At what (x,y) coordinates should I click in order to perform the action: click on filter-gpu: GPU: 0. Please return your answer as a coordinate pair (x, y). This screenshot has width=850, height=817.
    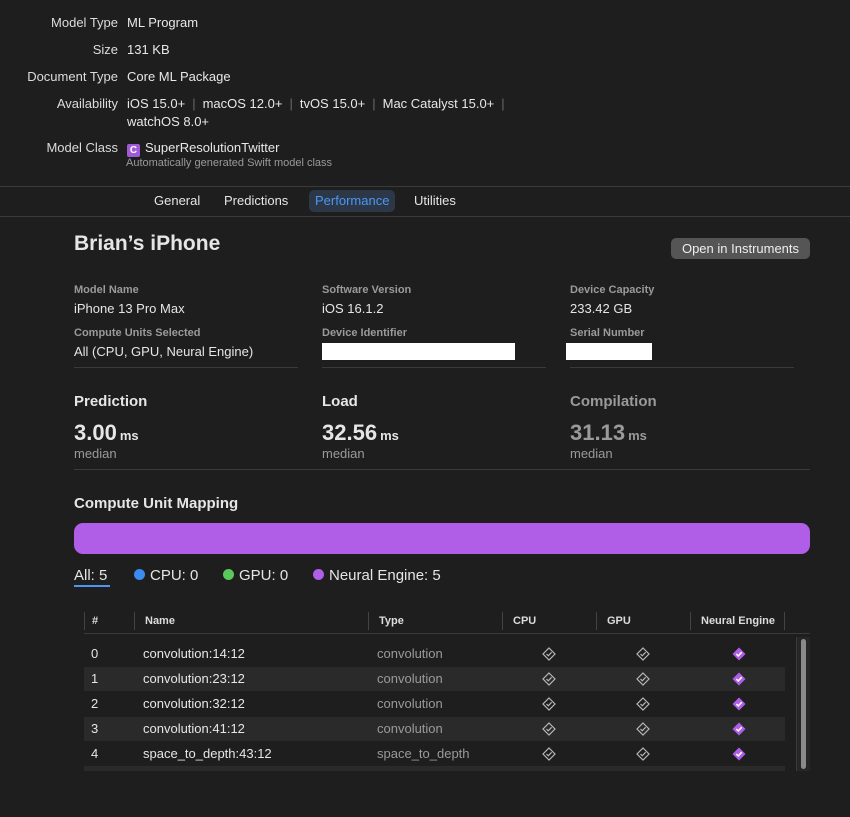
    Looking at the image, I should click on (255, 575).